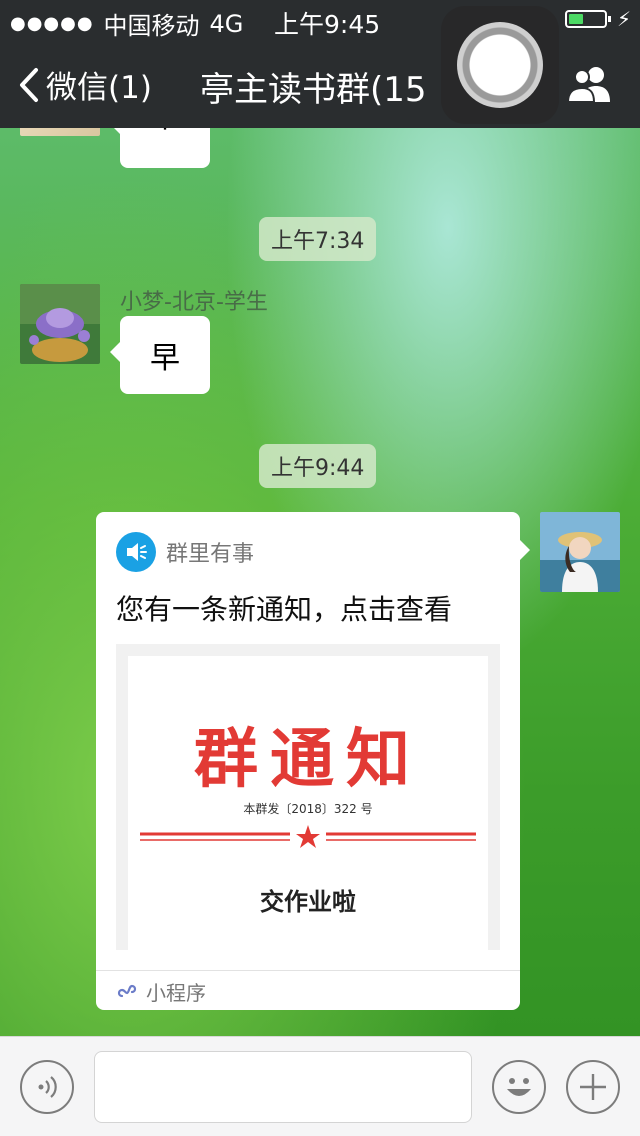  I want to click on notice-subtitle: 本群发〔2018〕322 号, so click(308, 809).